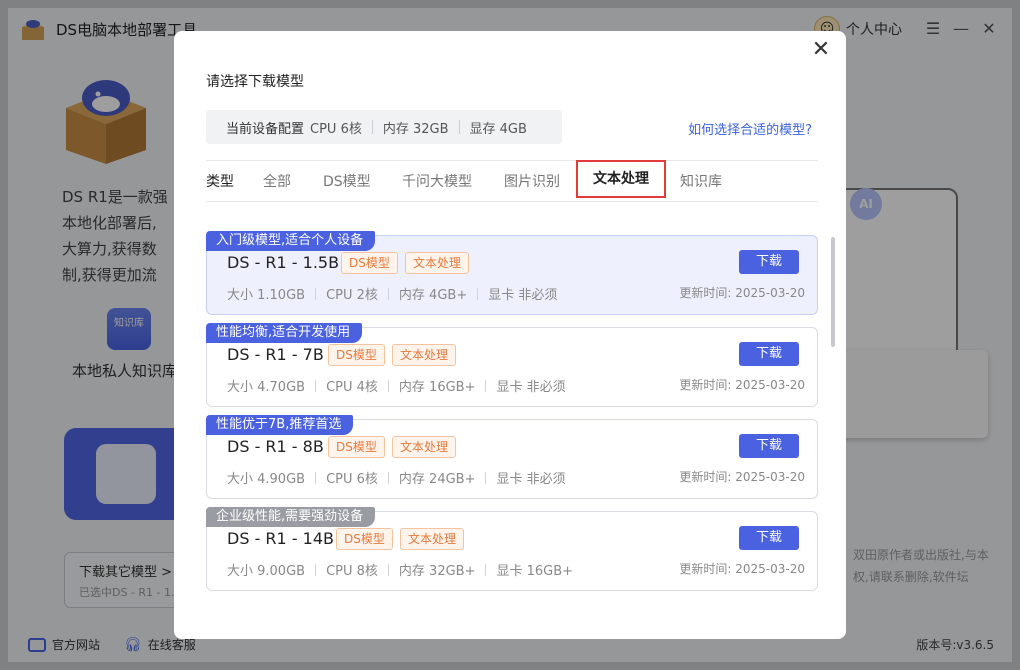  Describe the element at coordinates (396, 385) in the screenshot. I see `model-specs: 大小 4.70GB CPU 4核 内存 16GB+ 显卡 非必须` at that location.